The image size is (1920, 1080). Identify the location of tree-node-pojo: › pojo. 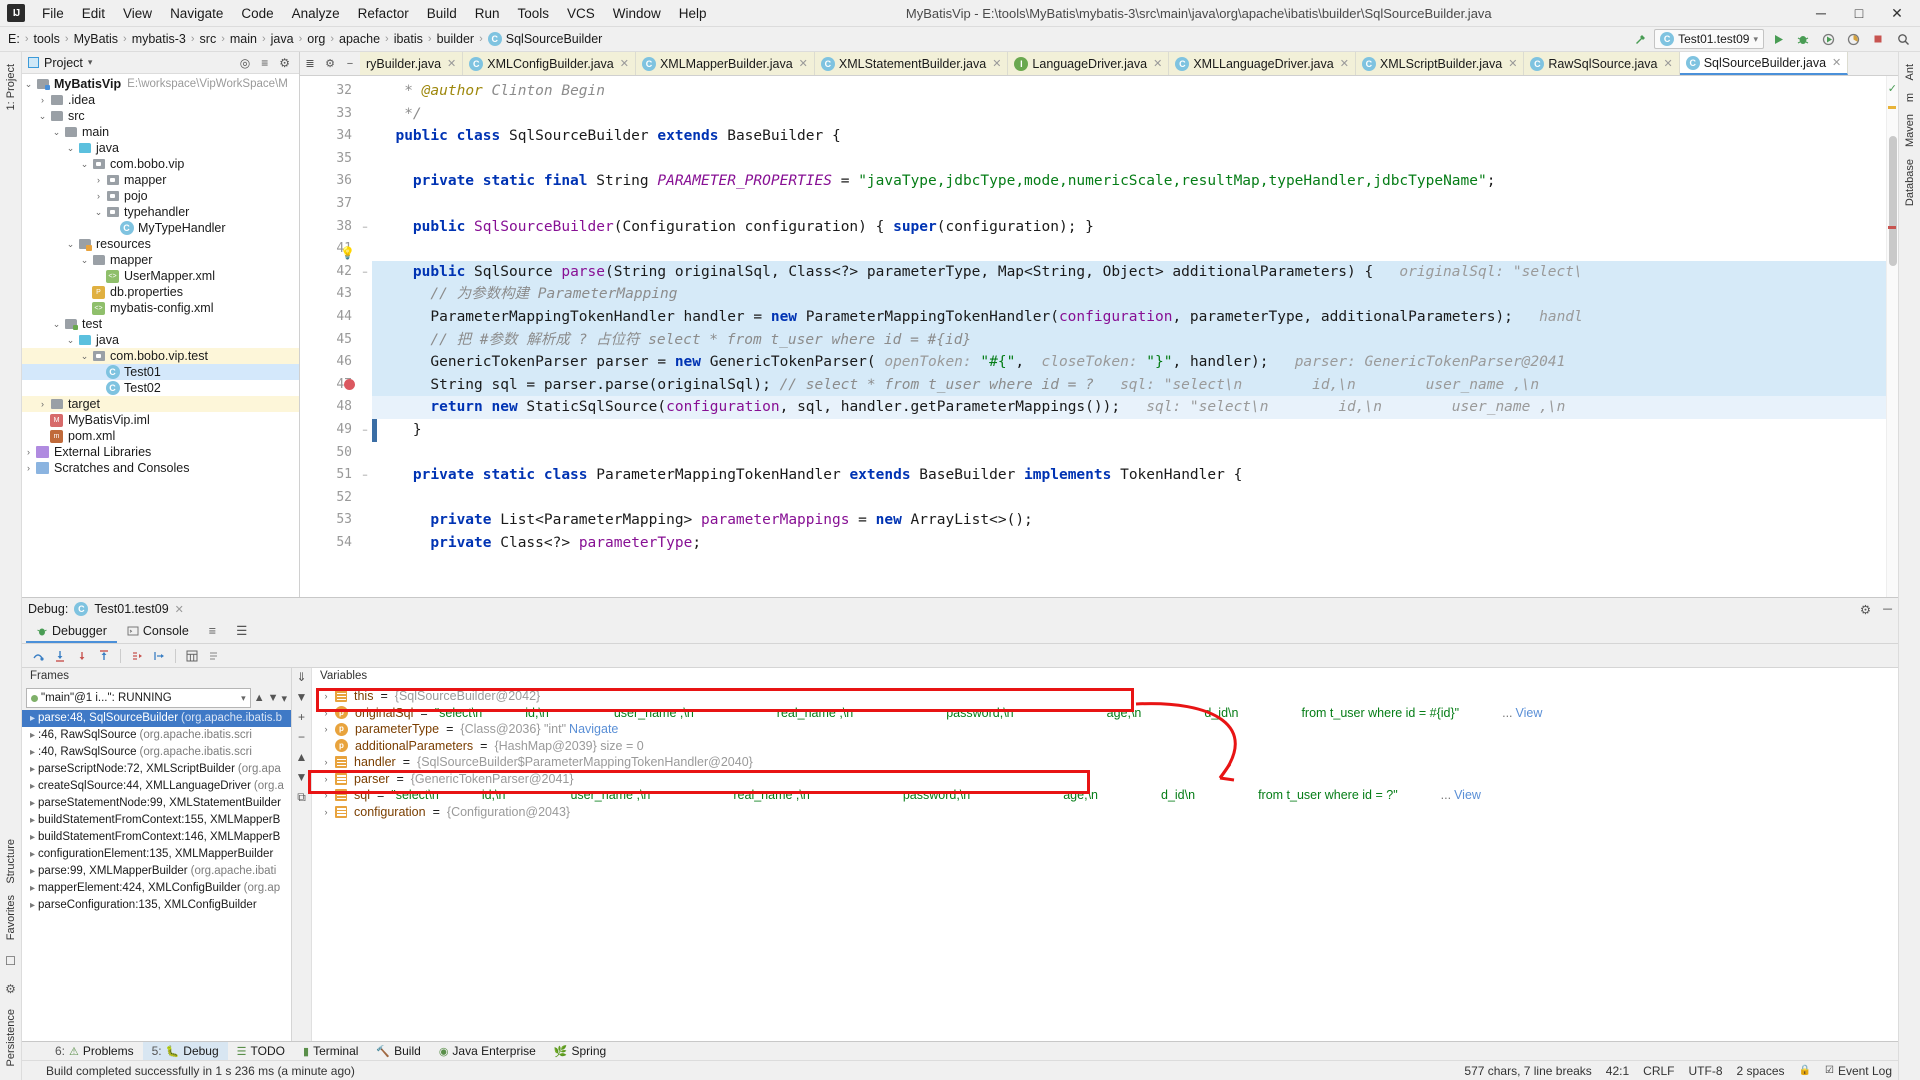
(160, 196).